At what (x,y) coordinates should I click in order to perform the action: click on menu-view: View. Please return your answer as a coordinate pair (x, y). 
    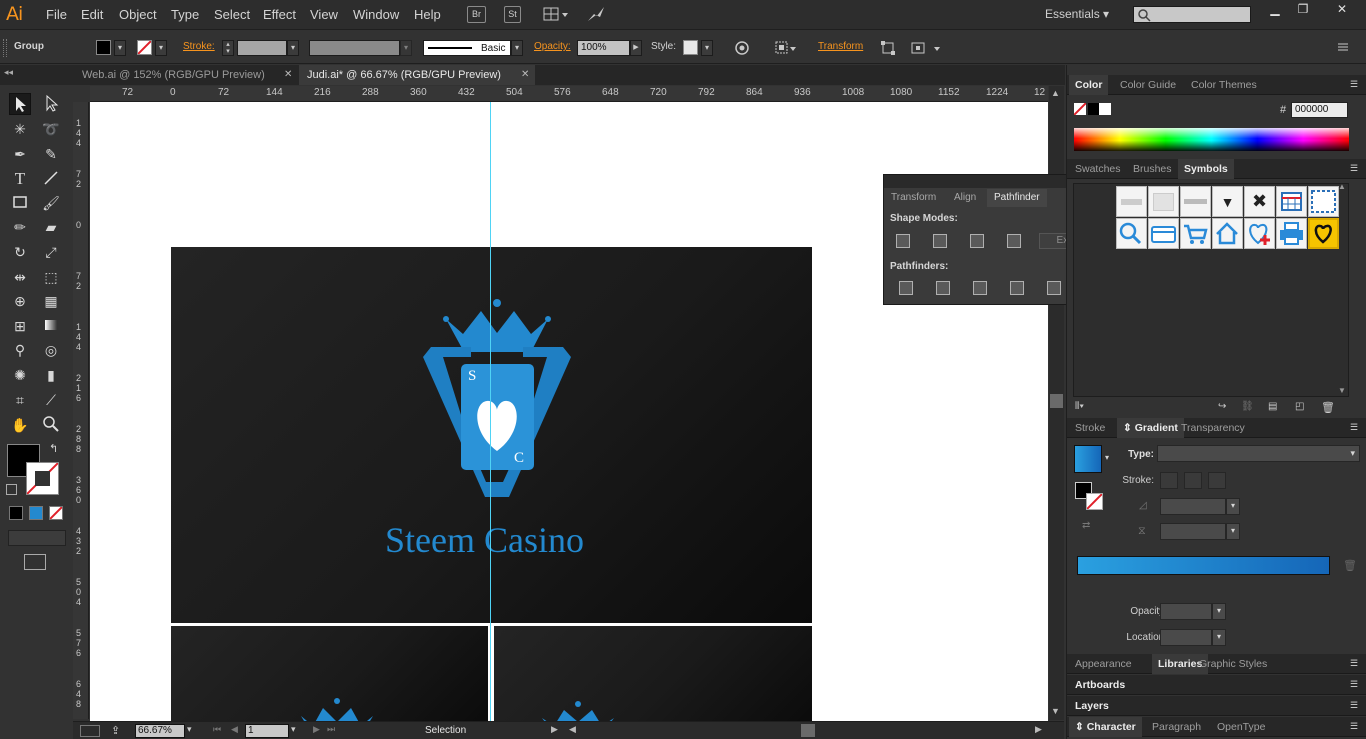
    Looking at the image, I should click on (324, 14).